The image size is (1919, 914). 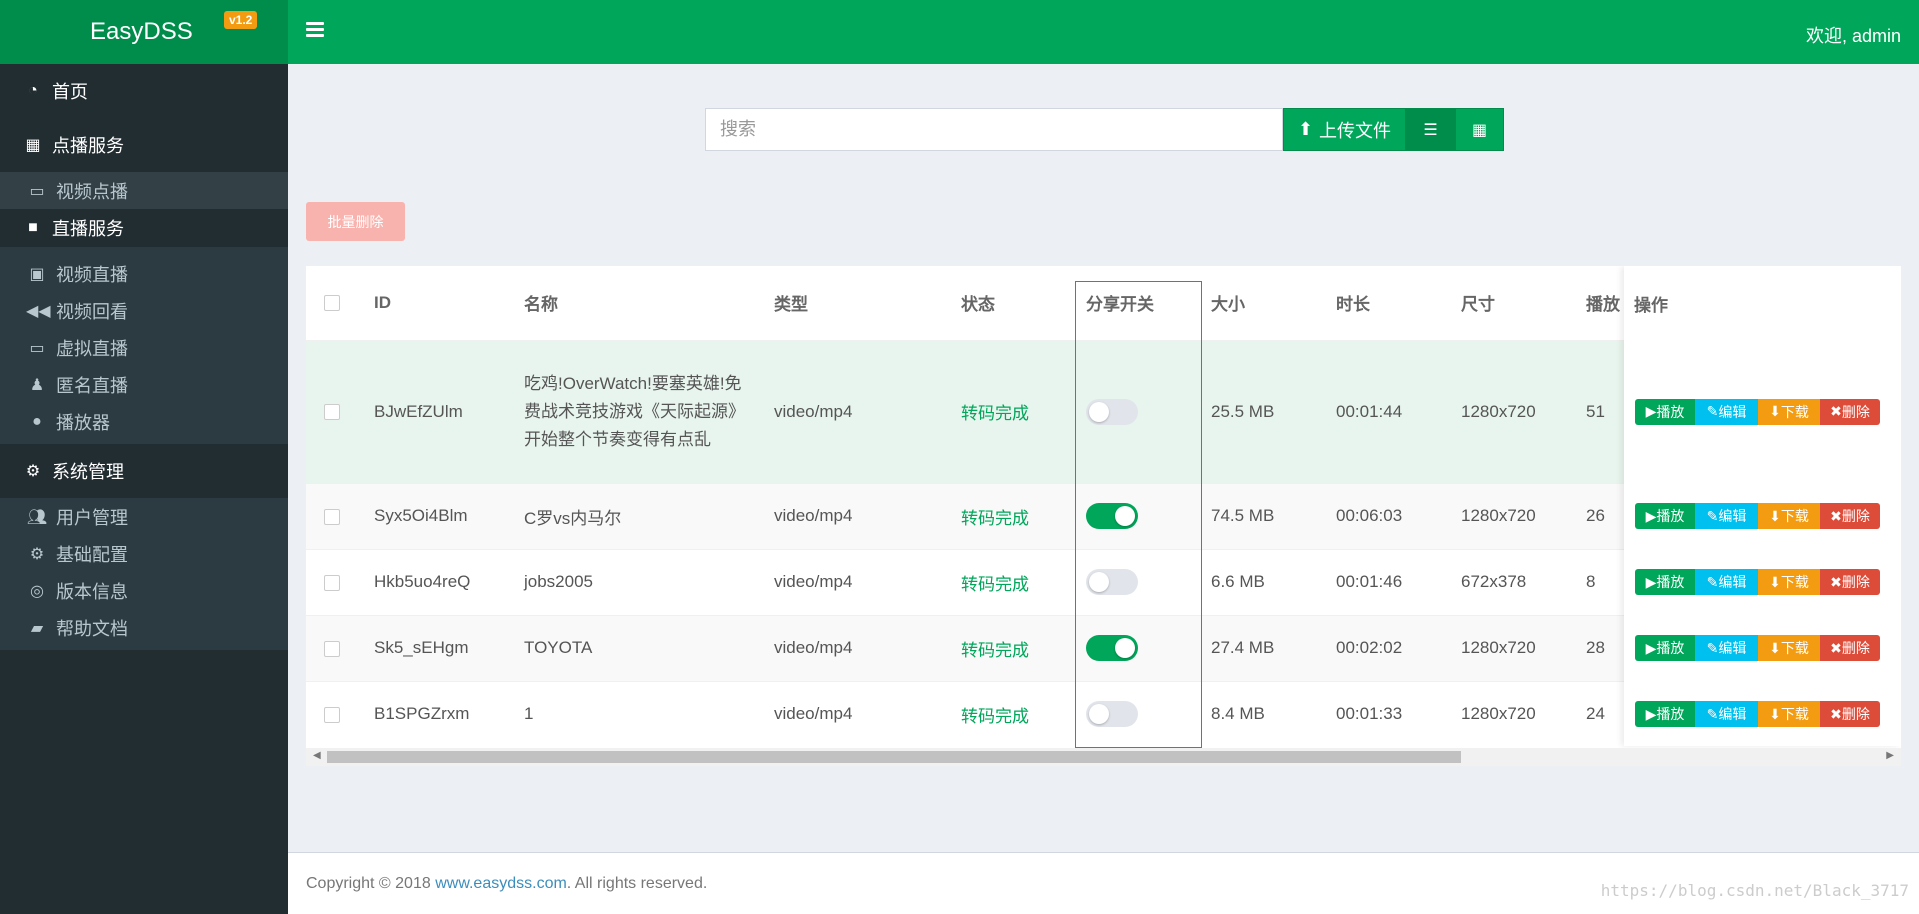 What do you see at coordinates (1273, 303) in the screenshot?
I see `col-header-size: 大小` at bounding box center [1273, 303].